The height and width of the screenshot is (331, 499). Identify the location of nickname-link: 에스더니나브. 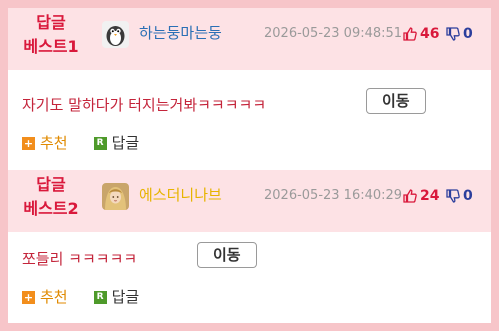
(180, 195).